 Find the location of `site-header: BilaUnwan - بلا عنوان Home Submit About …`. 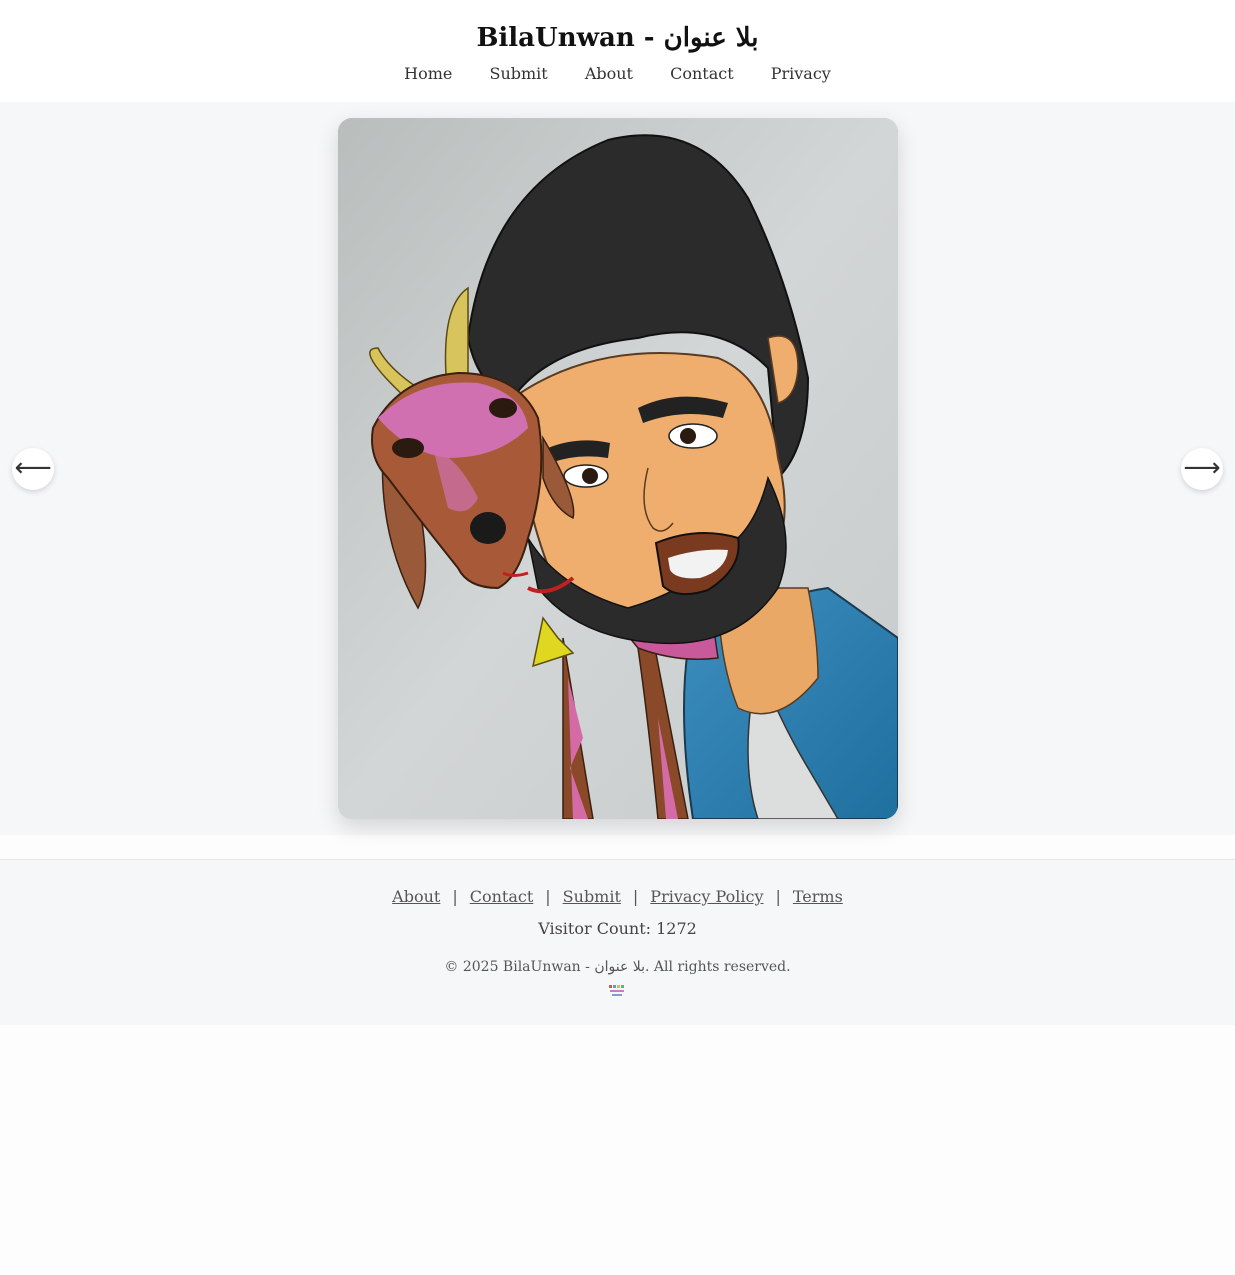

site-header: BilaUnwan - بلا عنوان Home Submit About … is located at coordinates (617, 51).